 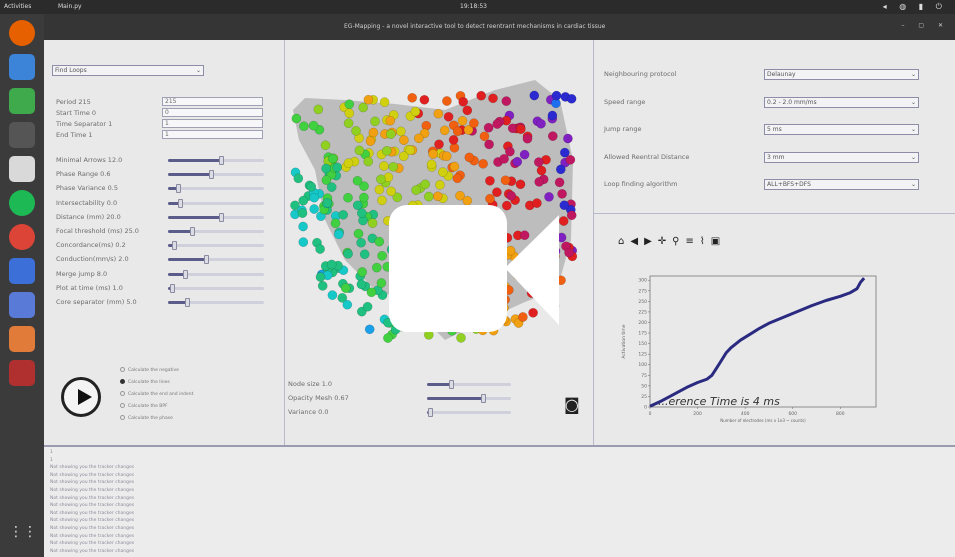 I want to click on video-camera-icon, so click(x=476, y=268).